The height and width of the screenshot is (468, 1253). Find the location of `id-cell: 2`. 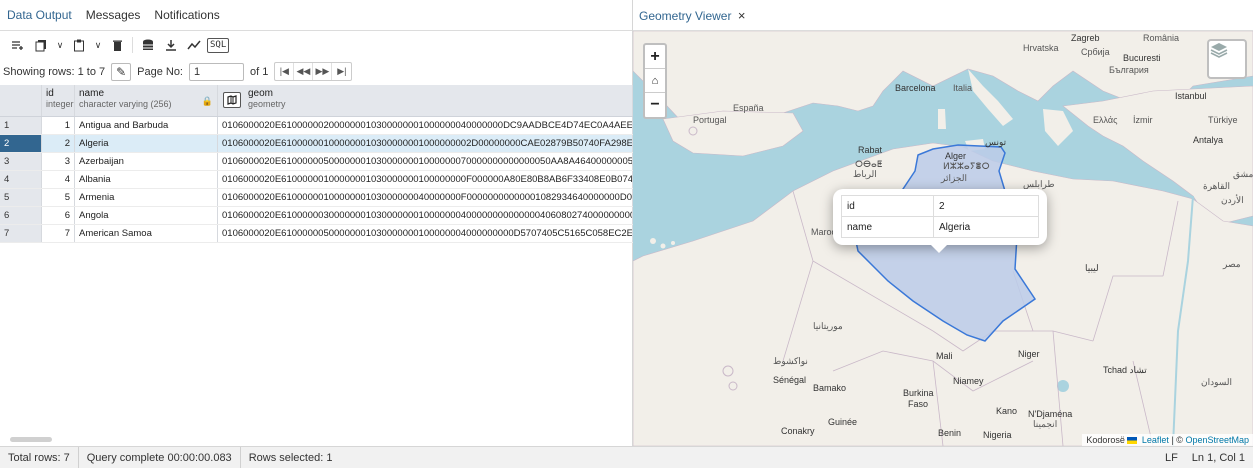

id-cell: 2 is located at coordinates (58, 143).